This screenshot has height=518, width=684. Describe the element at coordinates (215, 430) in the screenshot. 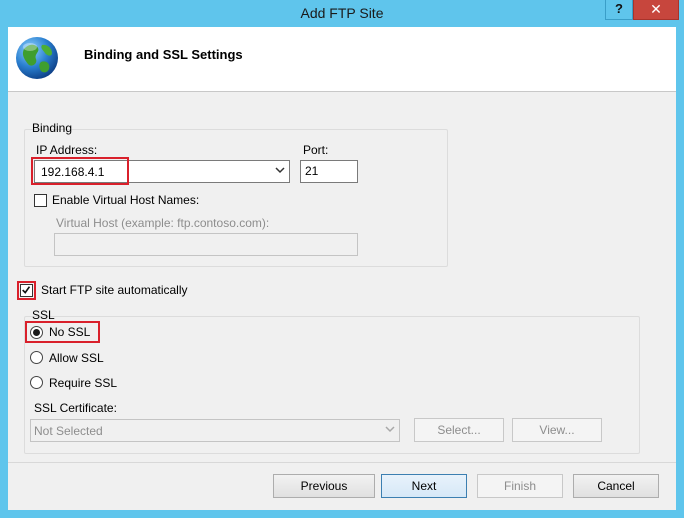

I see `ssl-certificate-combo: Not Selected` at that location.